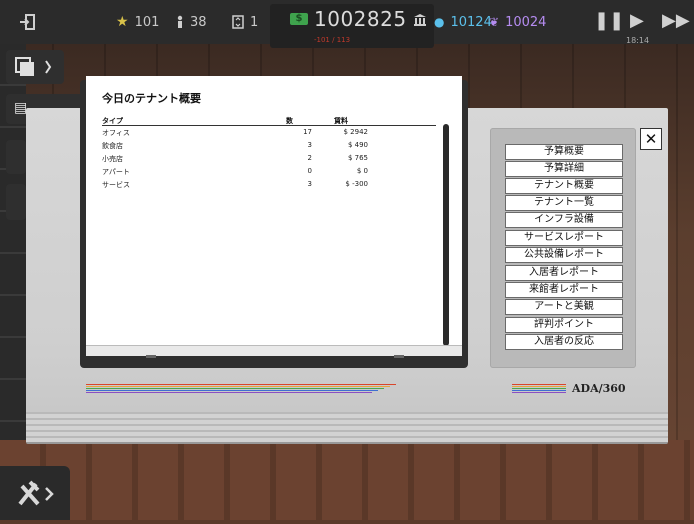  I want to click on person-icon, so click(180, 21).